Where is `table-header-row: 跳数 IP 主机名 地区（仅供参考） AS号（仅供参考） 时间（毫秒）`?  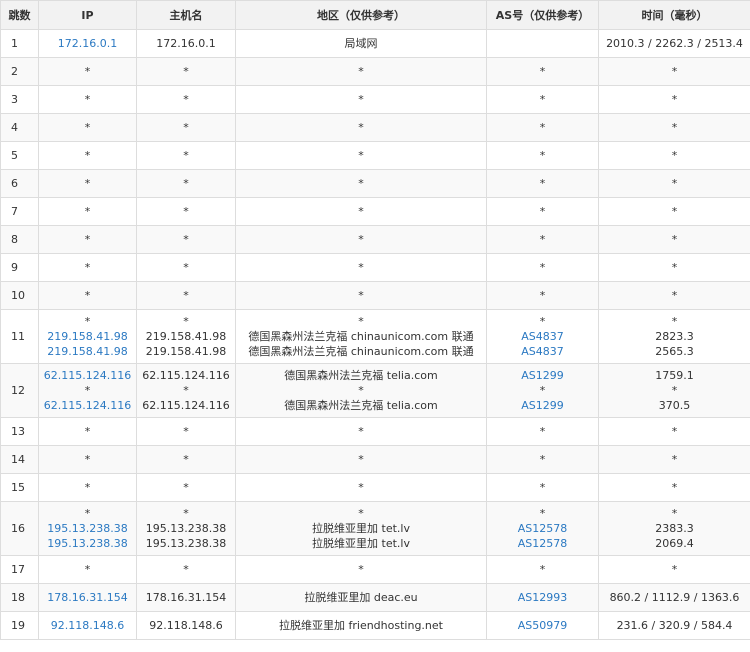 table-header-row: 跳数 IP 主机名 地区（仅供参考） AS号（仅供参考） 时间（毫秒） is located at coordinates (375, 15).